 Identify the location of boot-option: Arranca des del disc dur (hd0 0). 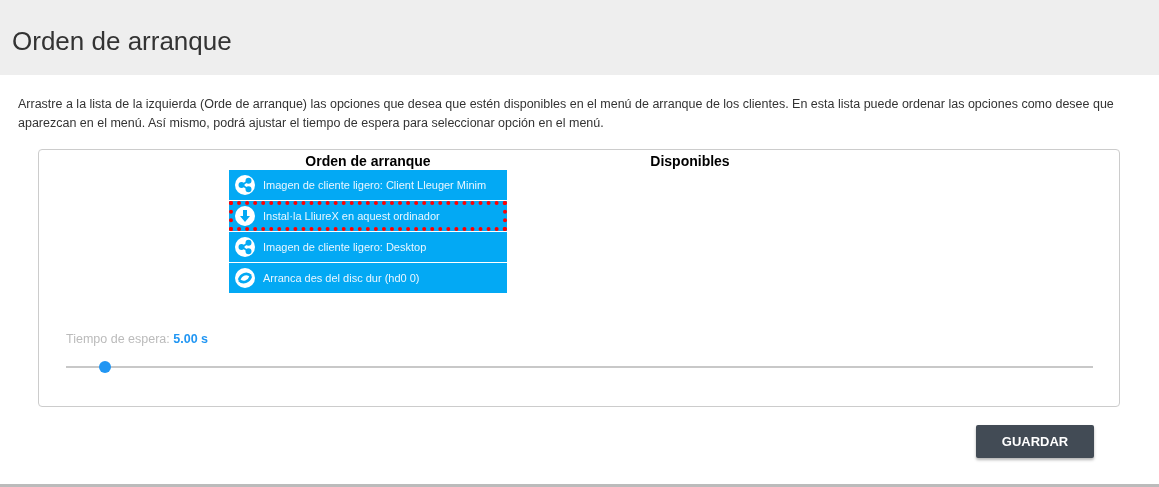
(368, 278).